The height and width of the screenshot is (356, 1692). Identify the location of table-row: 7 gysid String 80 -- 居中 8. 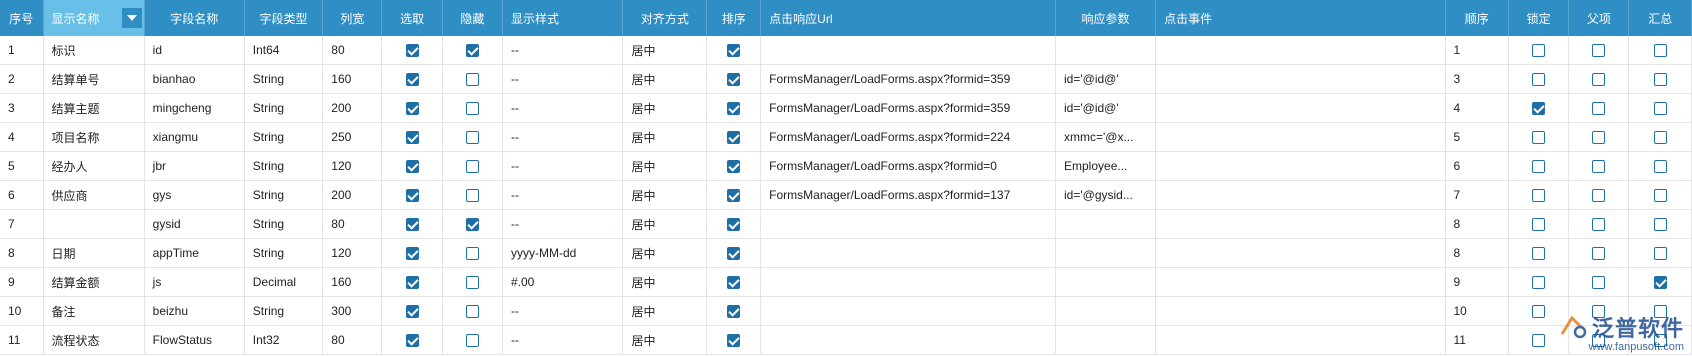
(846, 224).